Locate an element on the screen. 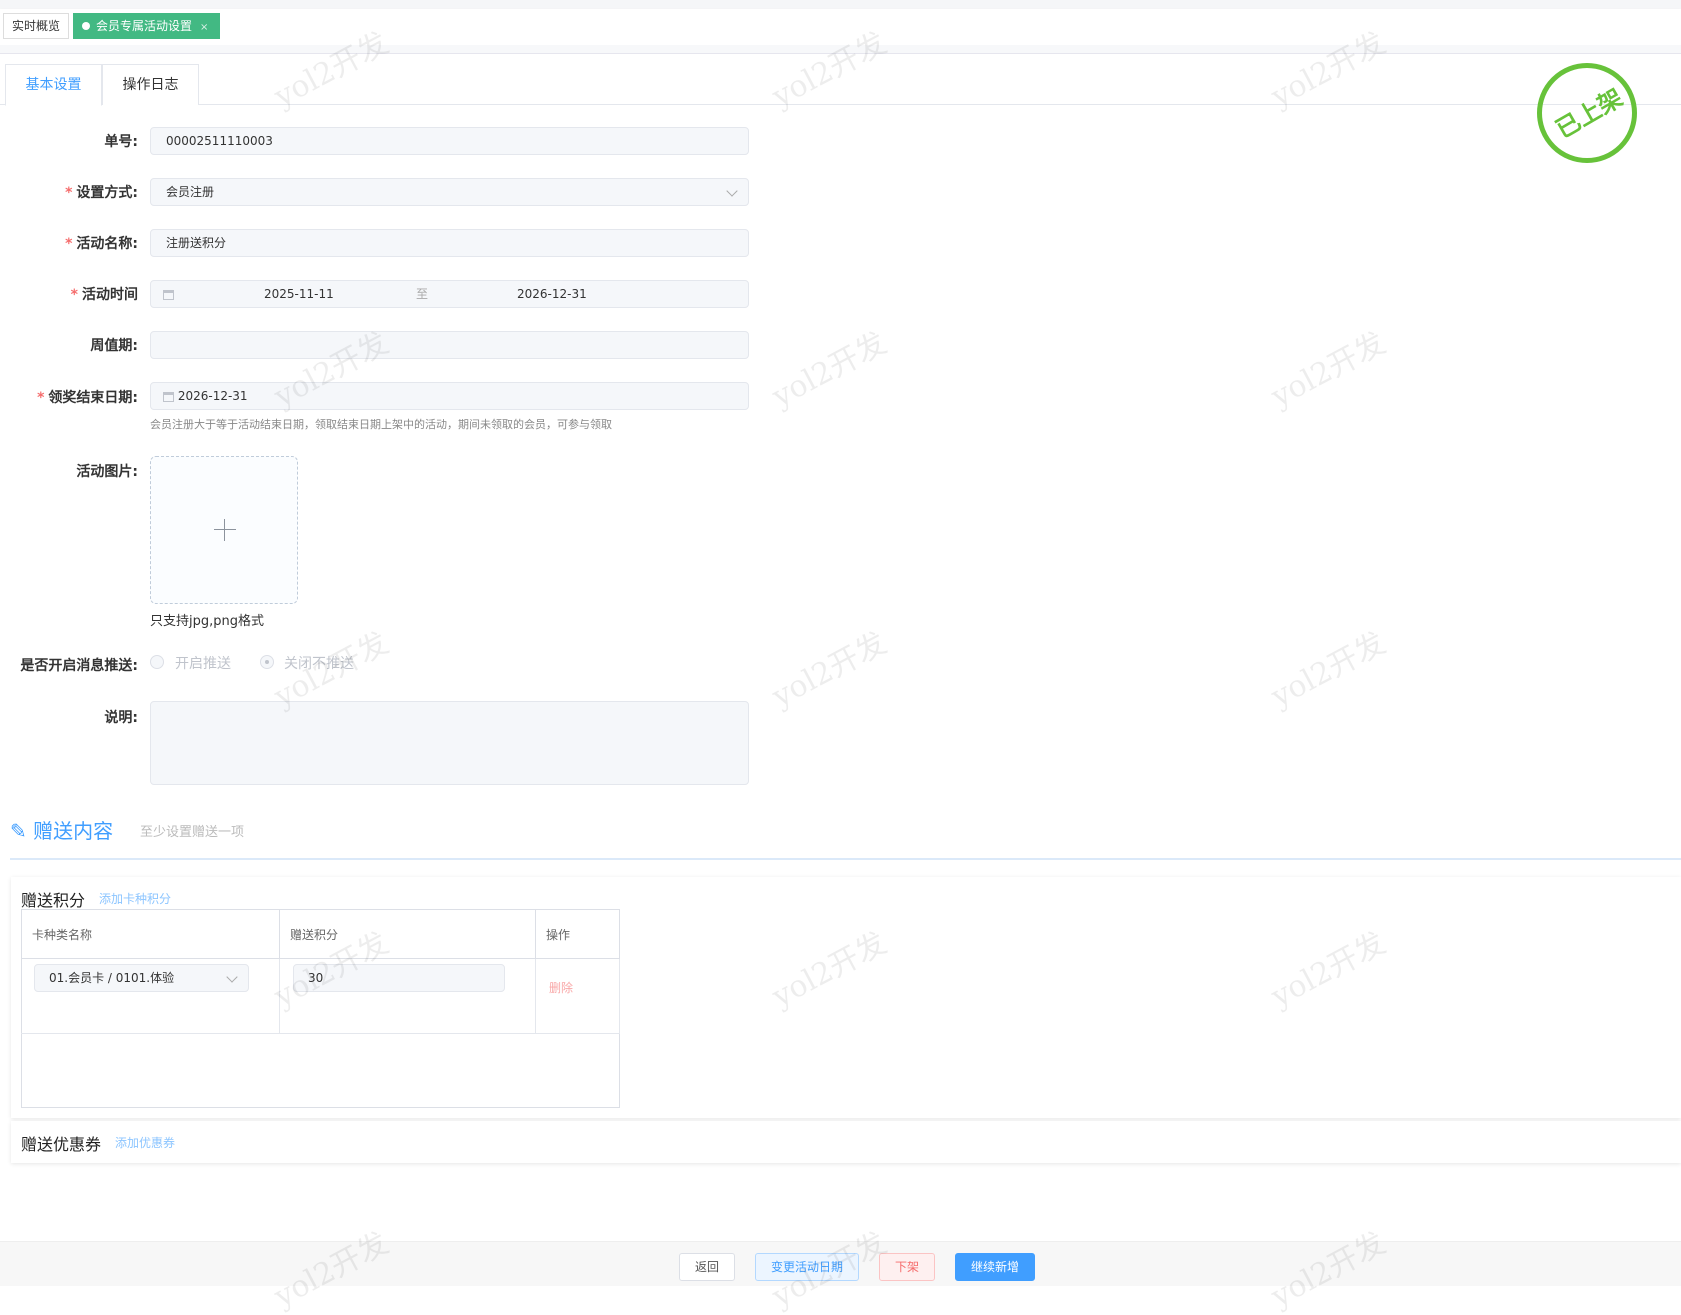 The width and height of the screenshot is (1681, 1315). listed-stamp: 已上架 is located at coordinates (1587, 113).